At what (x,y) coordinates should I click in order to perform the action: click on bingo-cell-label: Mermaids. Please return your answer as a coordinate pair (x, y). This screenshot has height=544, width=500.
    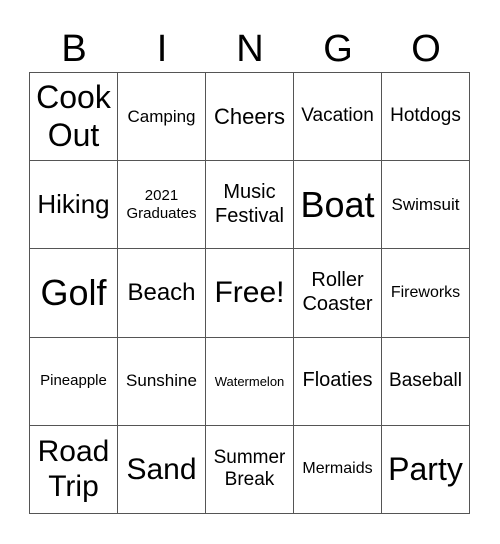
    Looking at the image, I should click on (337, 468).